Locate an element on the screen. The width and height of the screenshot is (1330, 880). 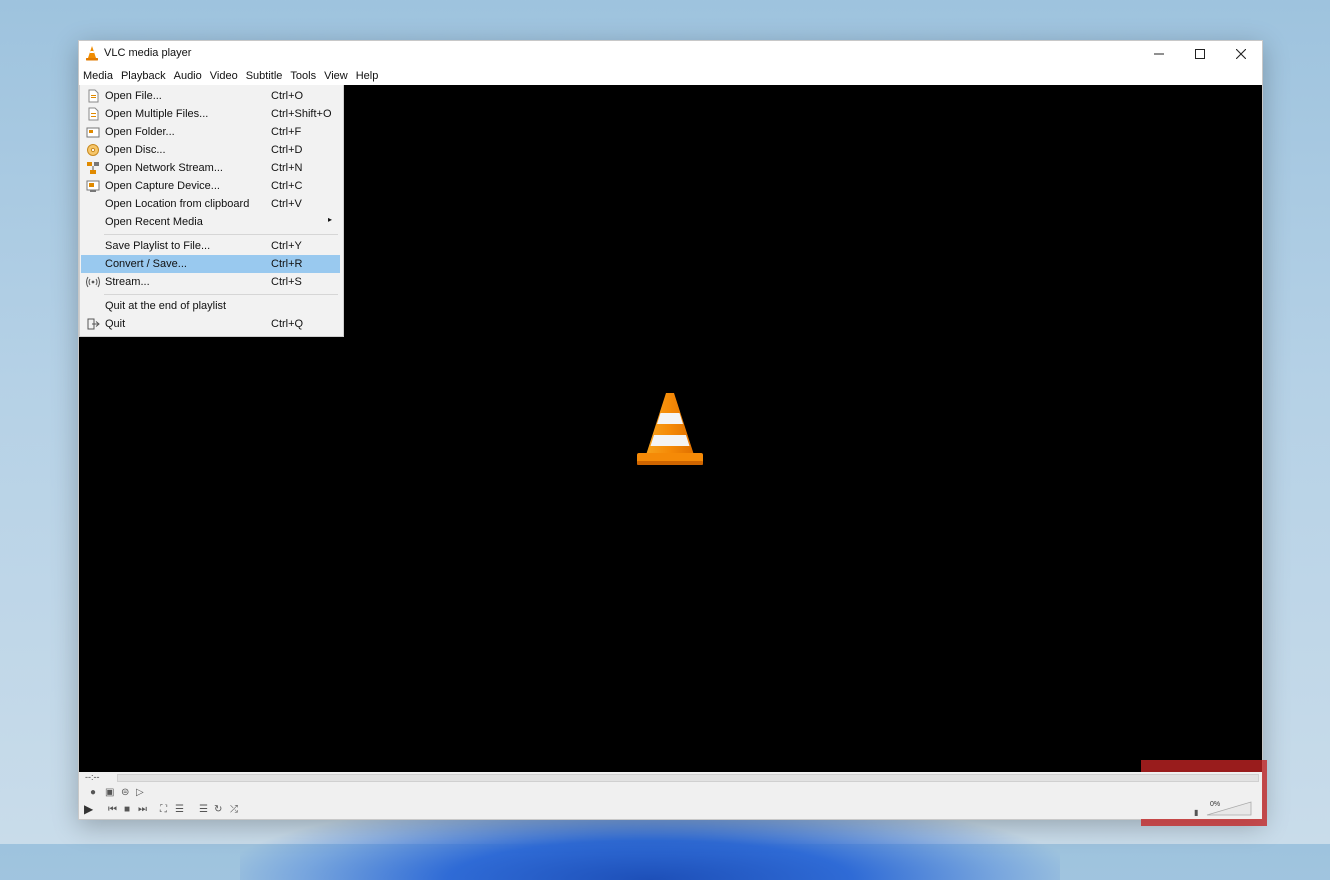
menu-item-label: Open Location from clipboard is located at coordinates (177, 204).